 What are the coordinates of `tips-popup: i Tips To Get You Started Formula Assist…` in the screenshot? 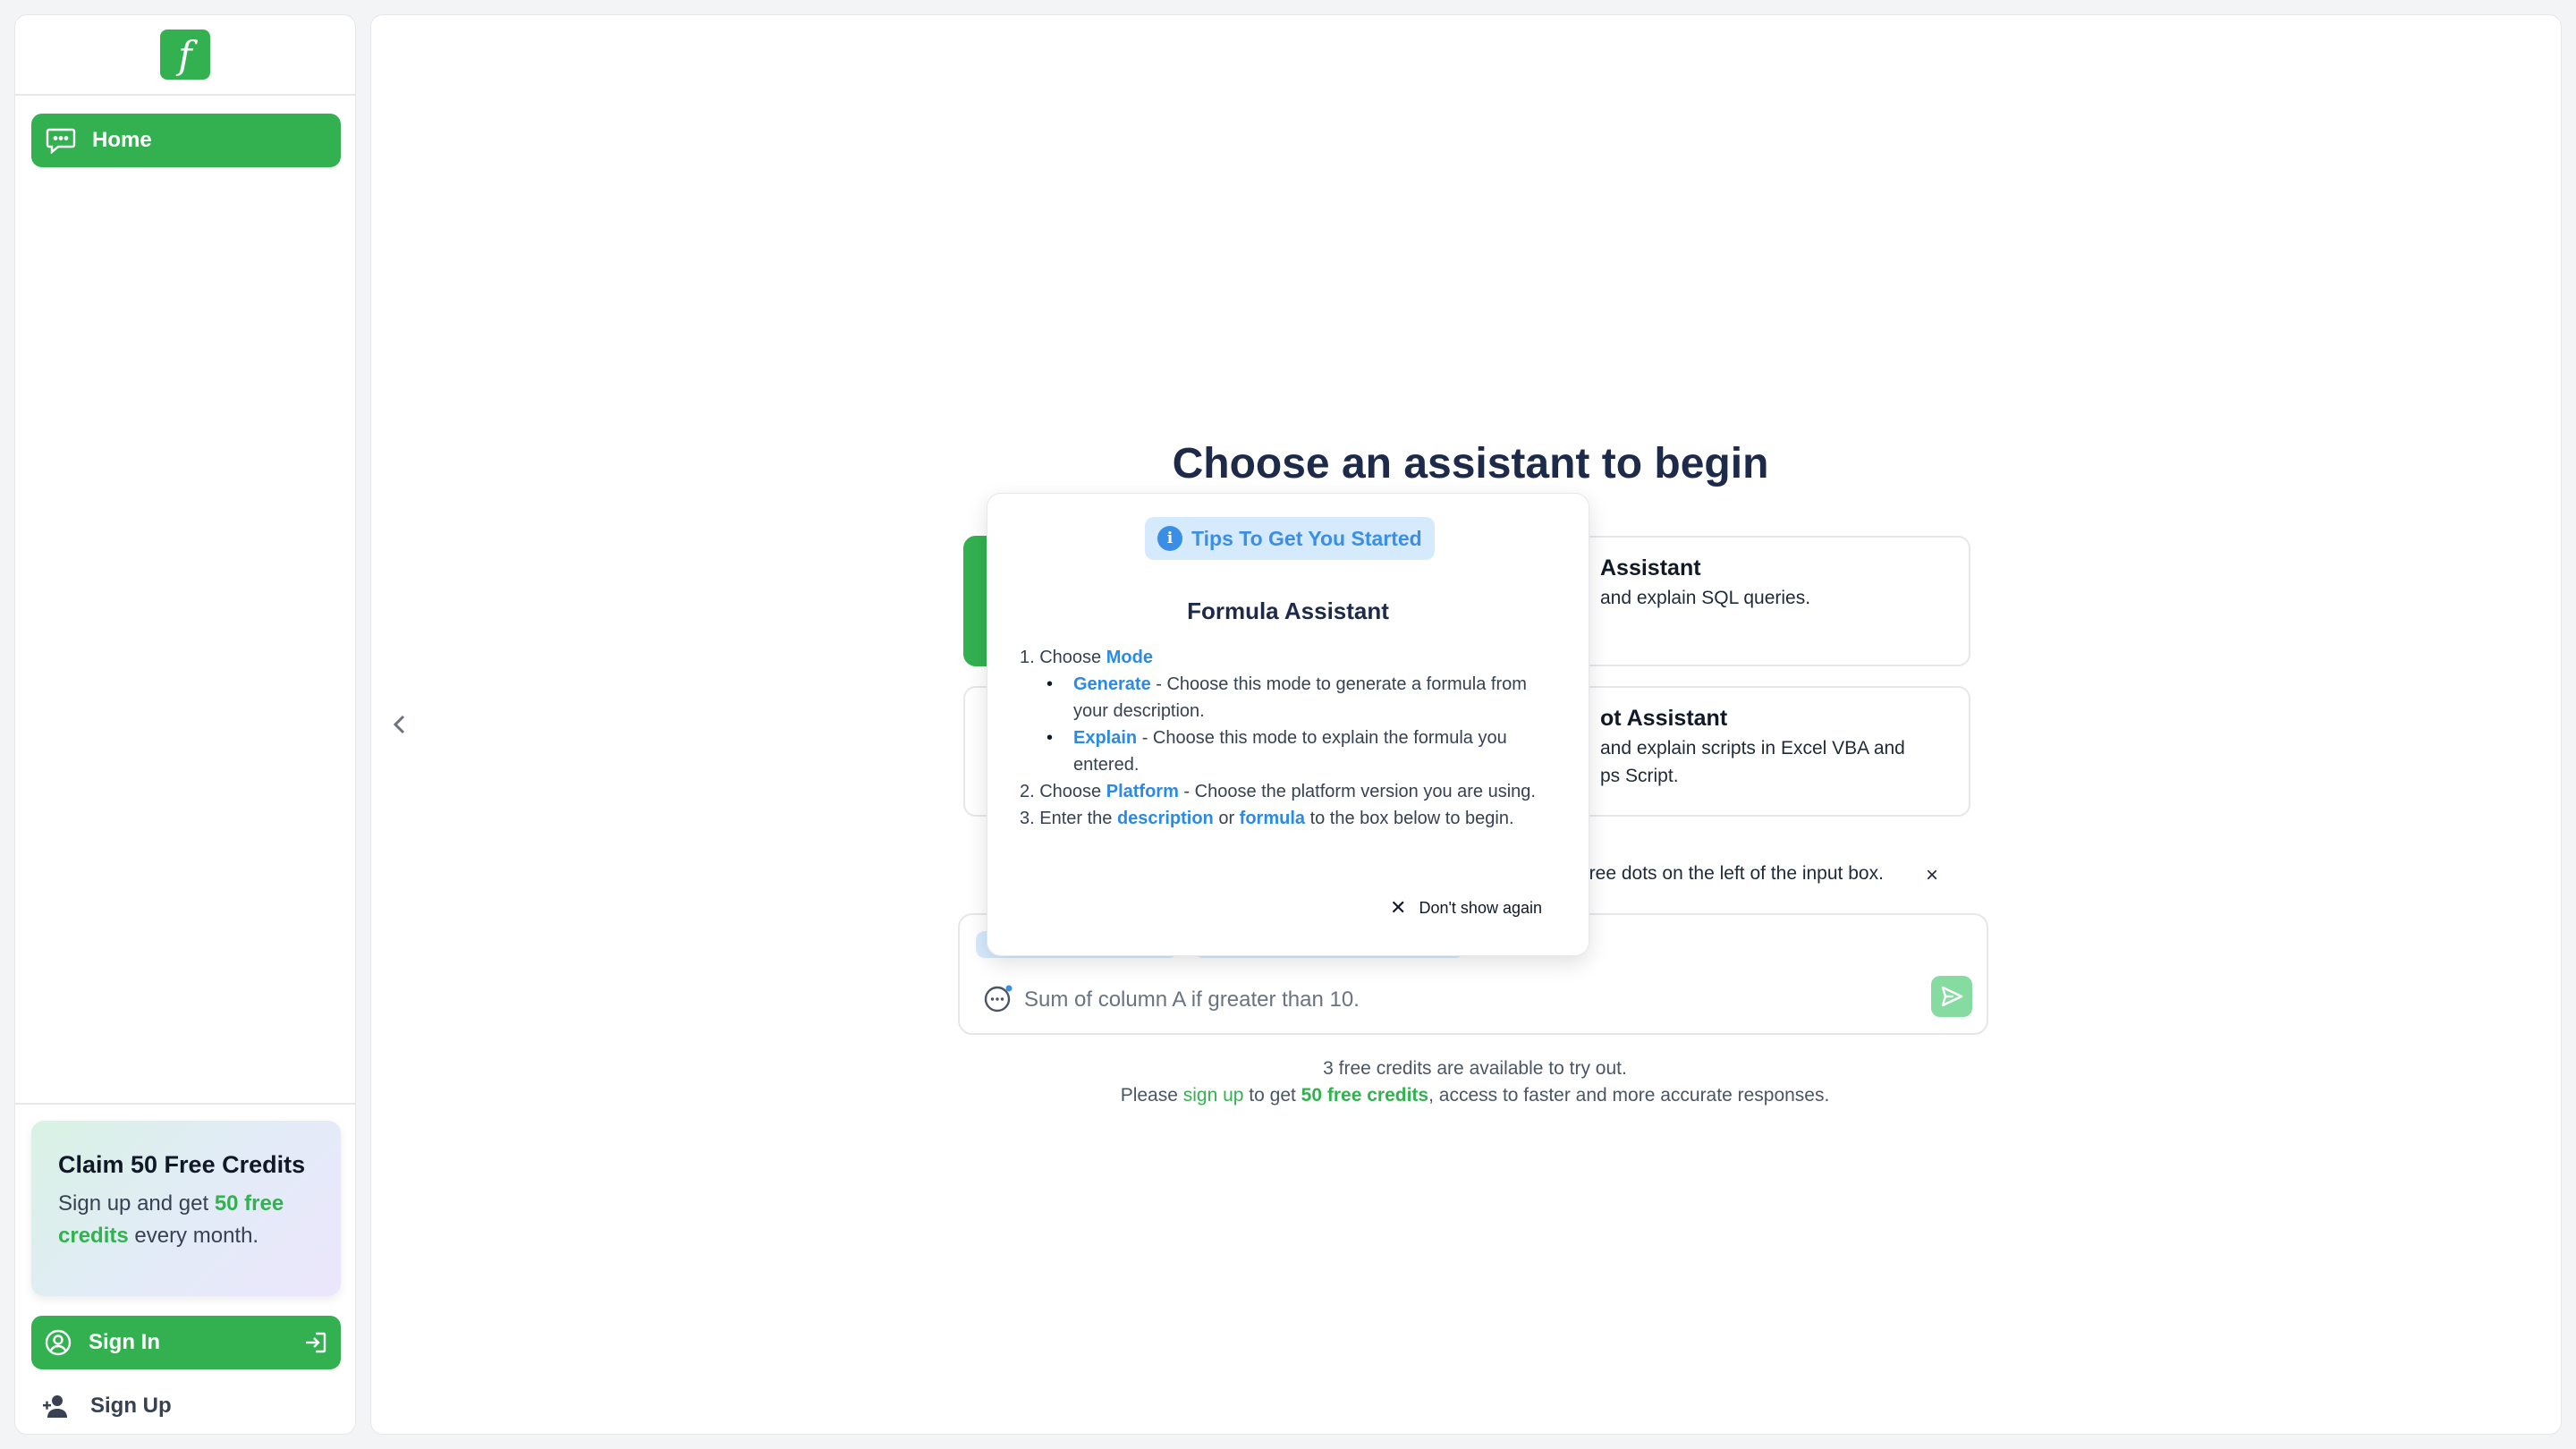 It's located at (1288, 724).